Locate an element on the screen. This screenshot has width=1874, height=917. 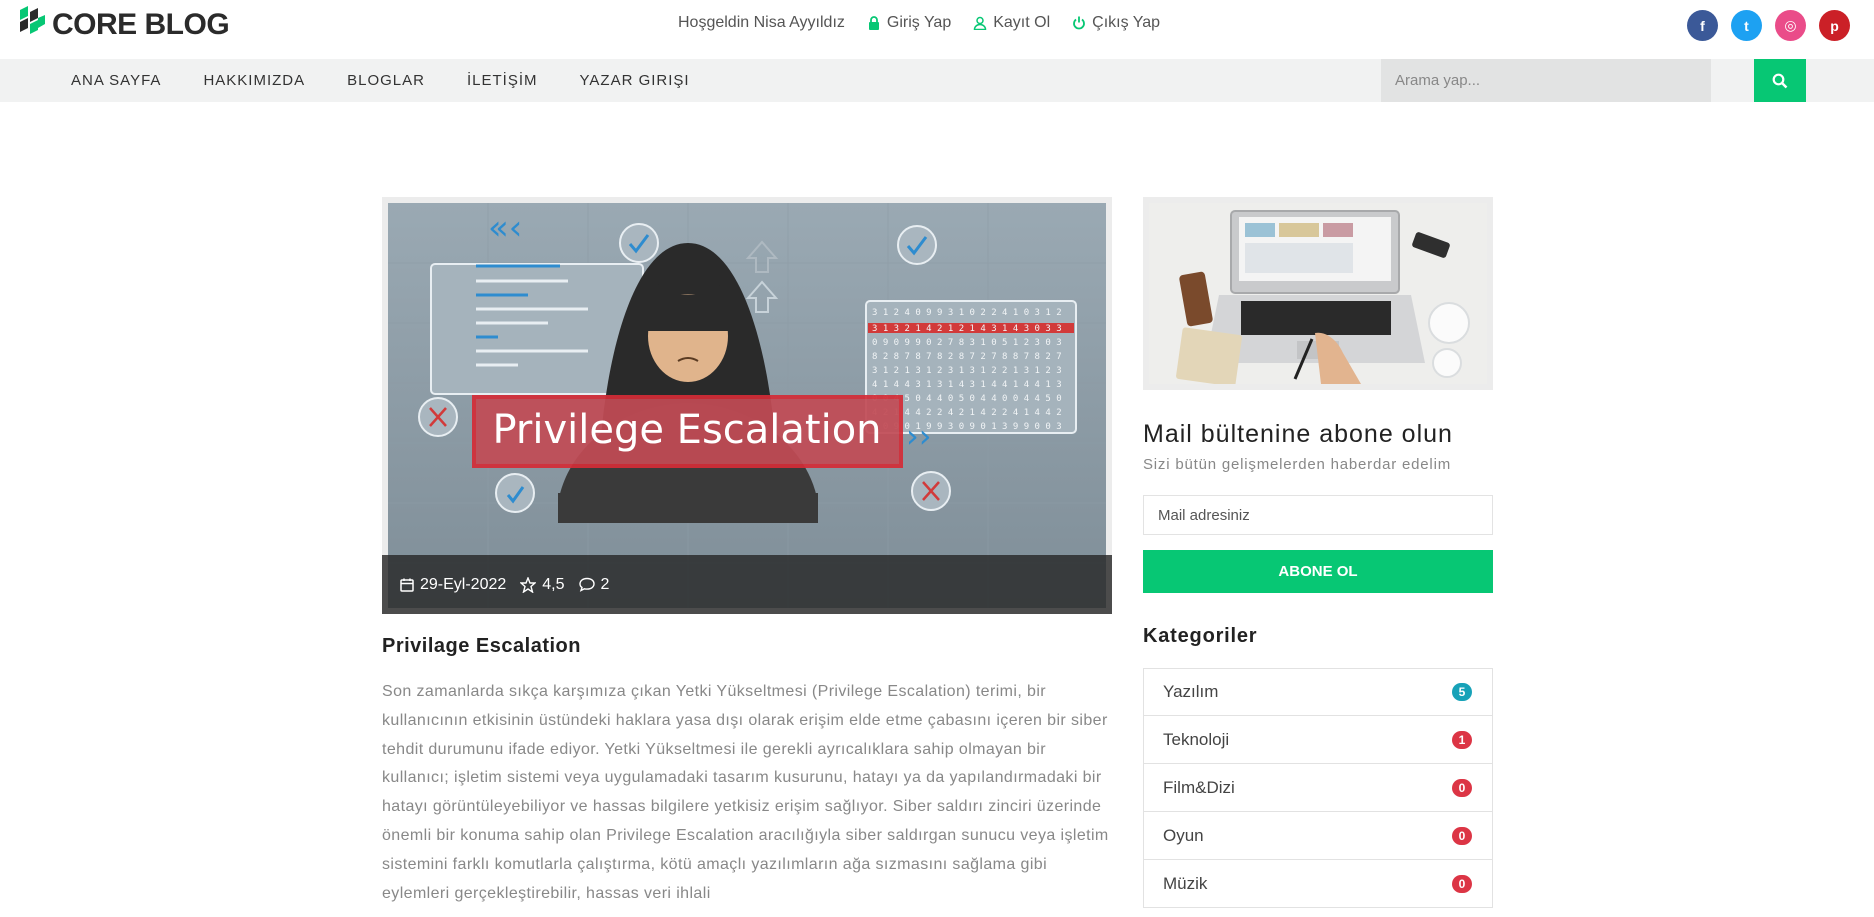
category-item-teknoloji: Teknoloji 1 is located at coordinates (1318, 740).